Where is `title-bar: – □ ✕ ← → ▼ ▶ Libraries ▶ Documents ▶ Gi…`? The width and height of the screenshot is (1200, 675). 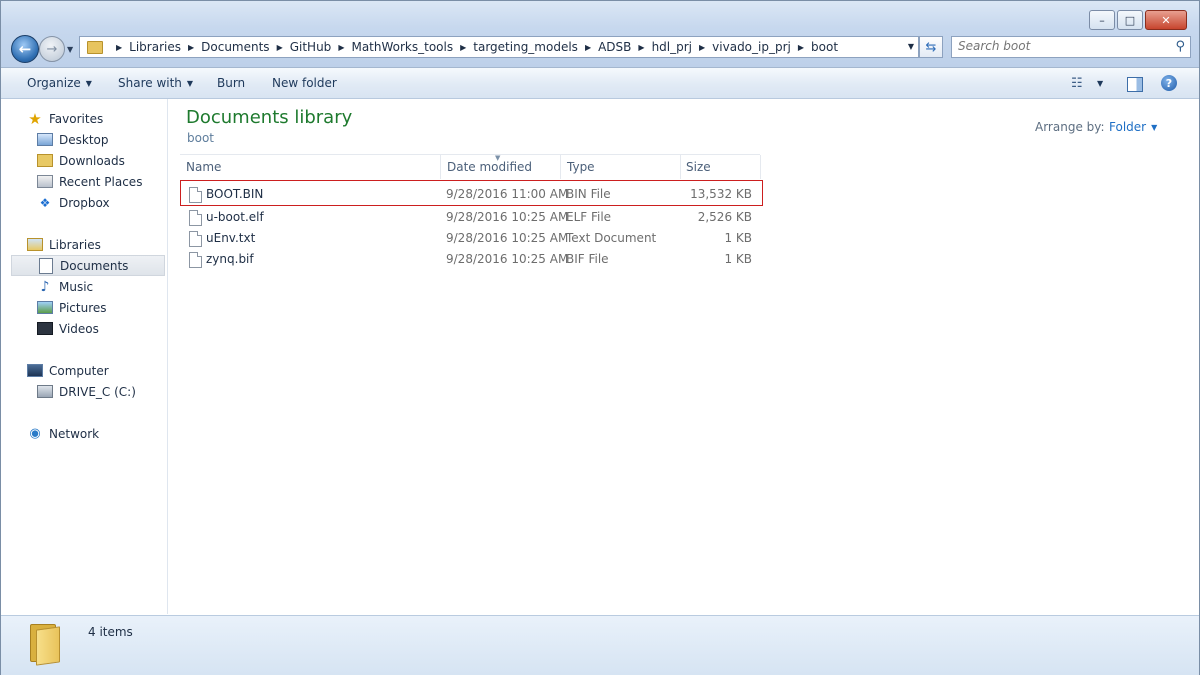
title-bar: – □ ✕ ← → ▼ ▶ Libraries ▶ Documents ▶ Gi… is located at coordinates (600, 34).